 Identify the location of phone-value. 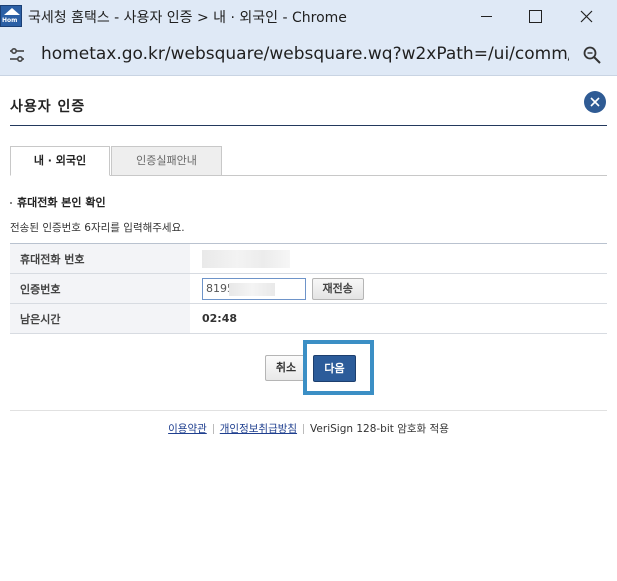
(398, 258).